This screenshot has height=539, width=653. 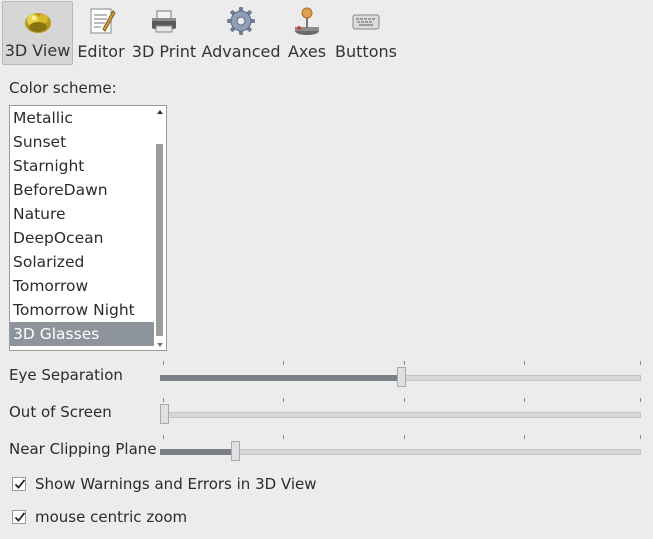 I want to click on keyboard-icon, so click(x=366, y=22).